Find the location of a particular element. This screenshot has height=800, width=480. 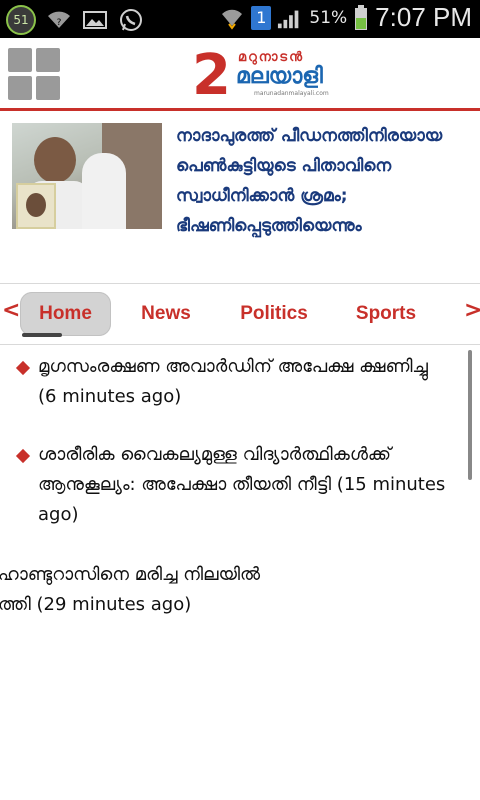

site-logo: 2 മറുനാടൻ മലയാളി marunadanmalayali.com is located at coordinates (265, 72).